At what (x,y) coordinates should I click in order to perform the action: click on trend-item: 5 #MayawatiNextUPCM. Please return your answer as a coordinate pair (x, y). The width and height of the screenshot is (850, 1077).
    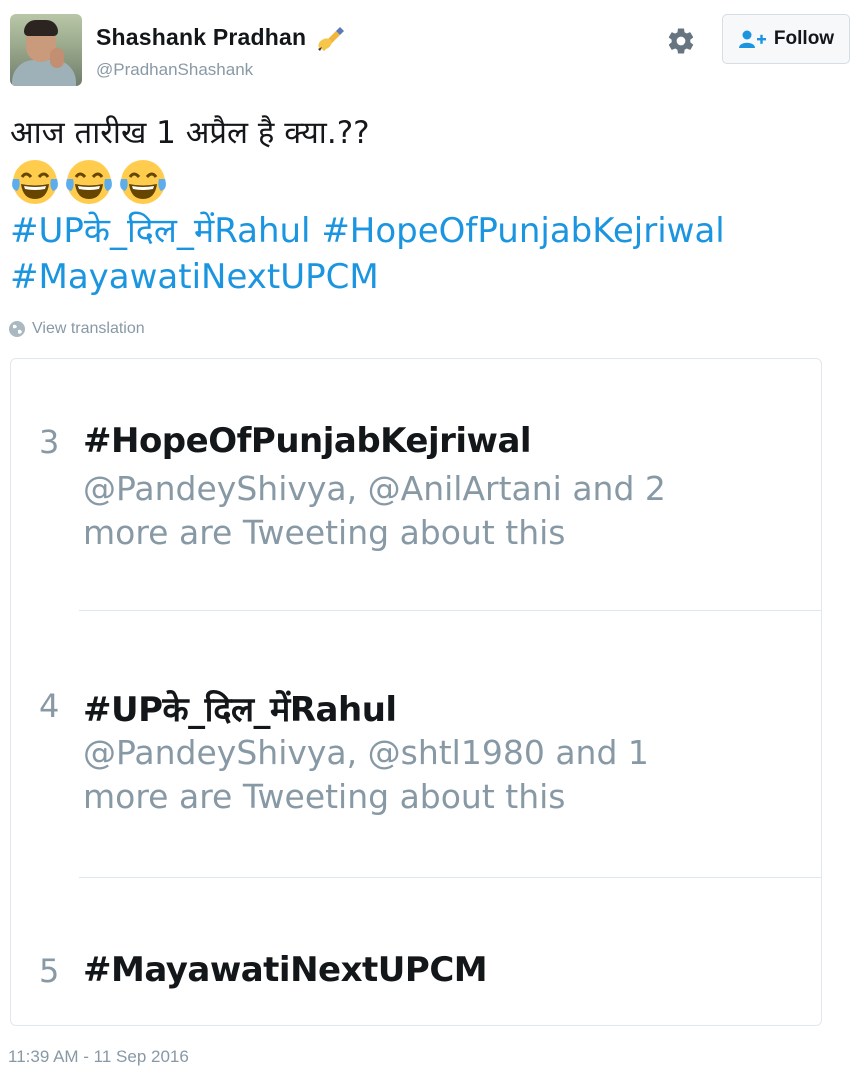
    Looking at the image, I should click on (416, 951).